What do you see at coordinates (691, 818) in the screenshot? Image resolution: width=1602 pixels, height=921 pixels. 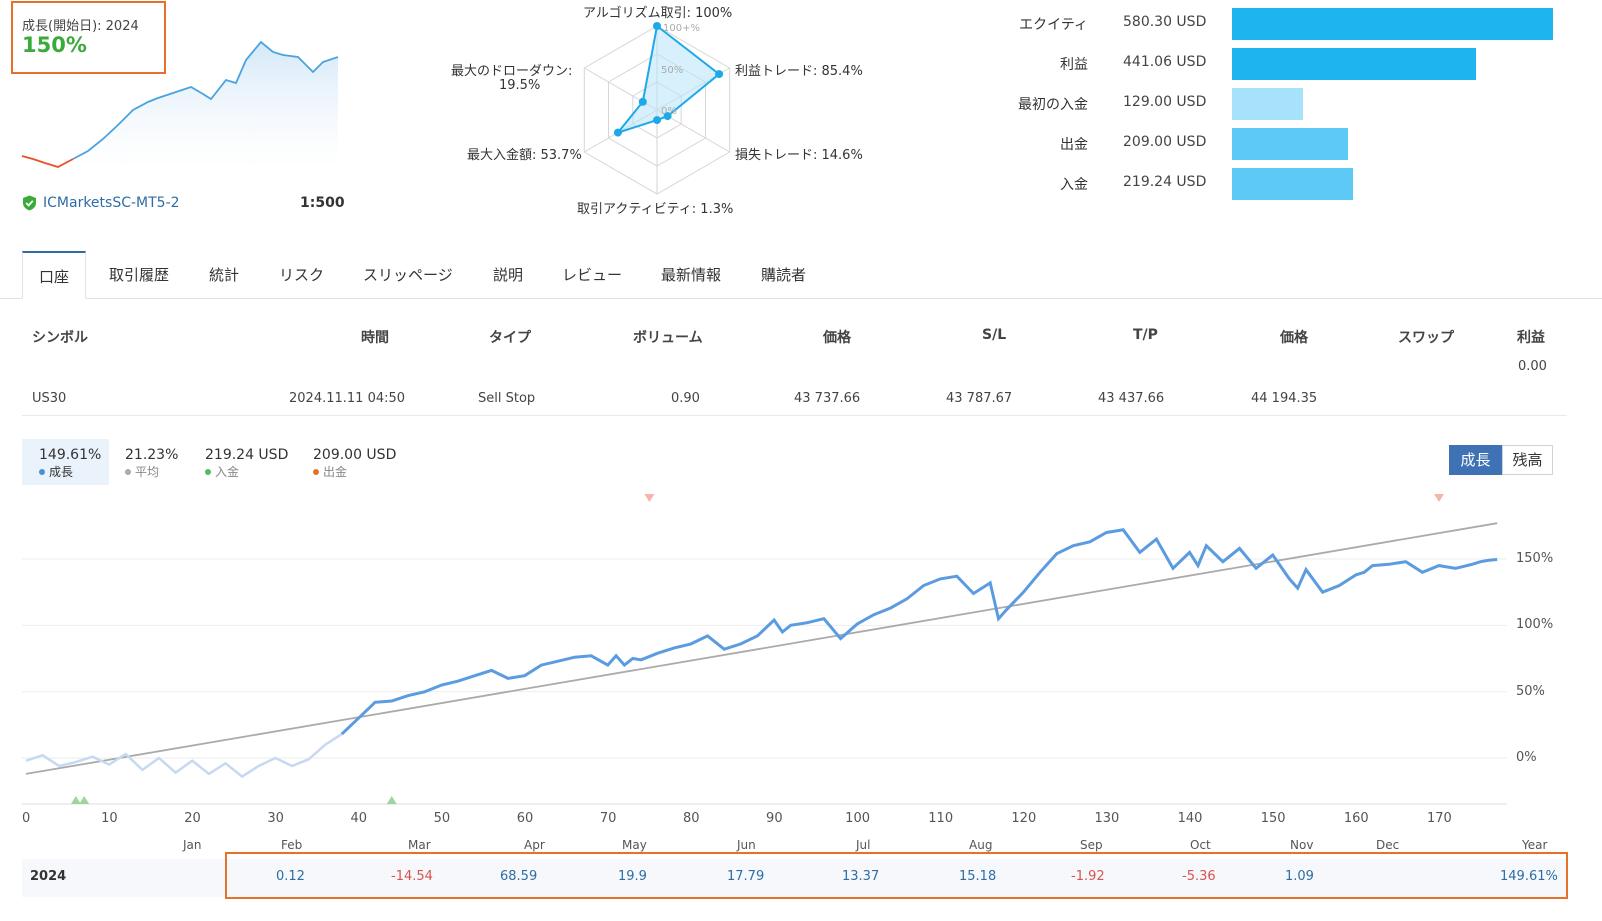 I see `x-tick-8: 80` at bounding box center [691, 818].